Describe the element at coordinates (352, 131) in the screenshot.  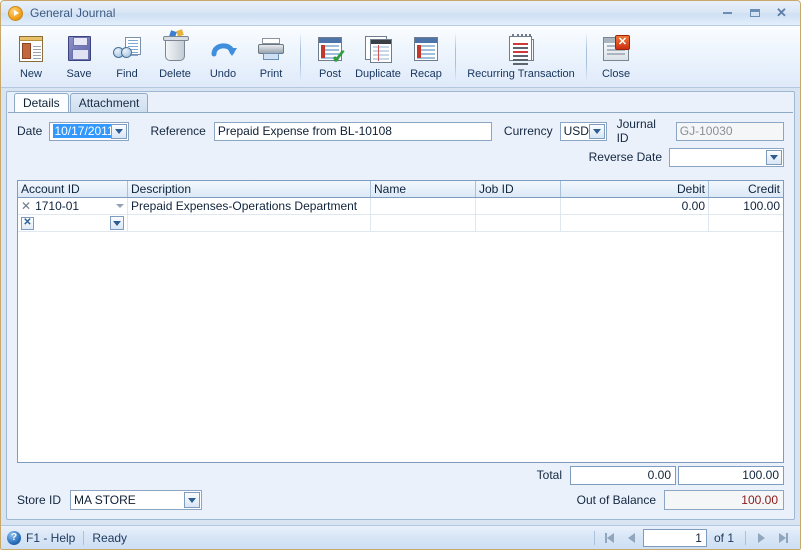
I see `reference-input: Prepaid Expense from BL-10108` at that location.